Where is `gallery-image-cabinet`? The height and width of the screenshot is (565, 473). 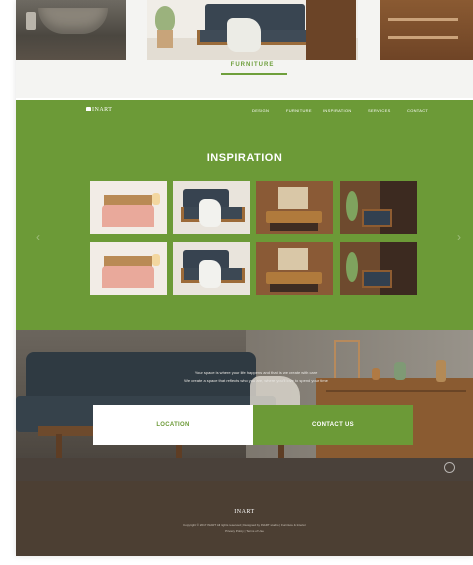 gallery-image-cabinet is located at coordinates (331, 30).